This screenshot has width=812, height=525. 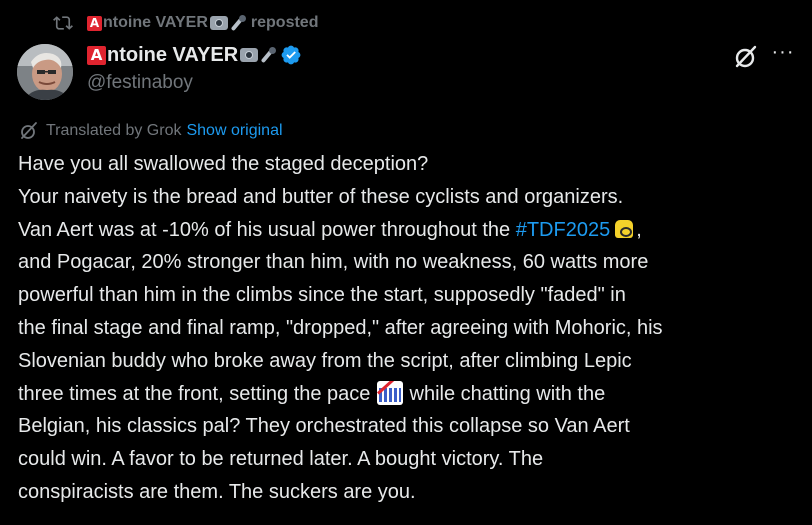 What do you see at coordinates (63, 23) in the screenshot?
I see `repost-icon` at bounding box center [63, 23].